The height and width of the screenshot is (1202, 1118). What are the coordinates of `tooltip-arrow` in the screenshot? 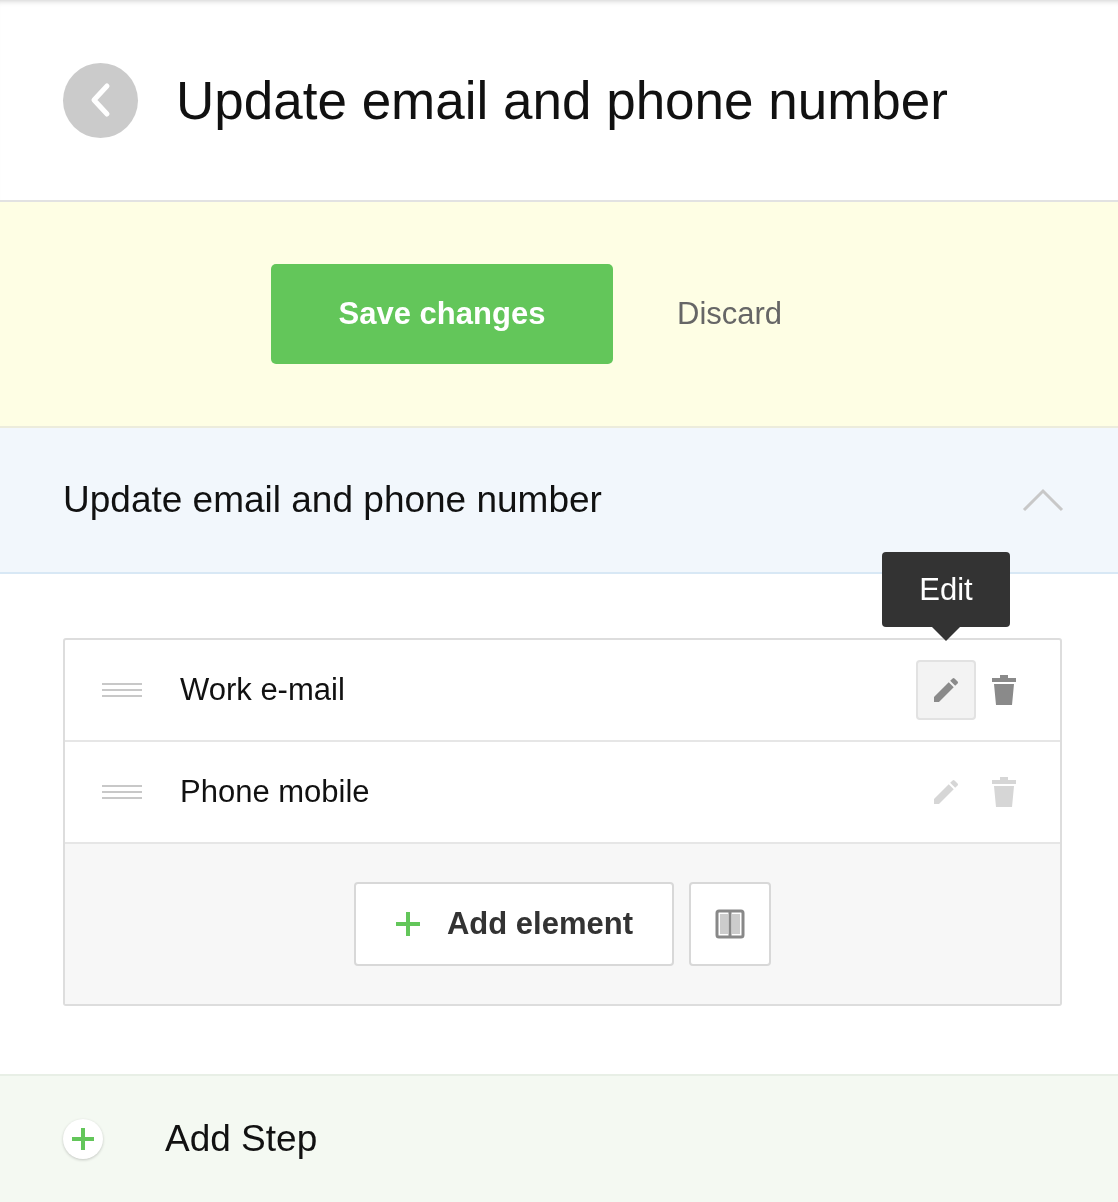 It's located at (946, 634).